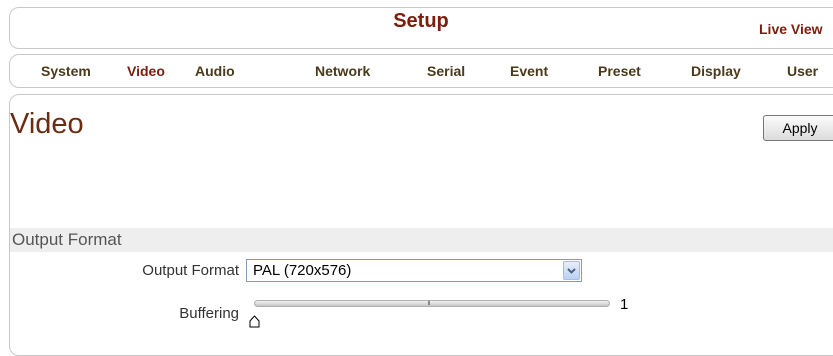  Describe the element at coordinates (619, 71) in the screenshot. I see `tab-preset: Preset` at that location.